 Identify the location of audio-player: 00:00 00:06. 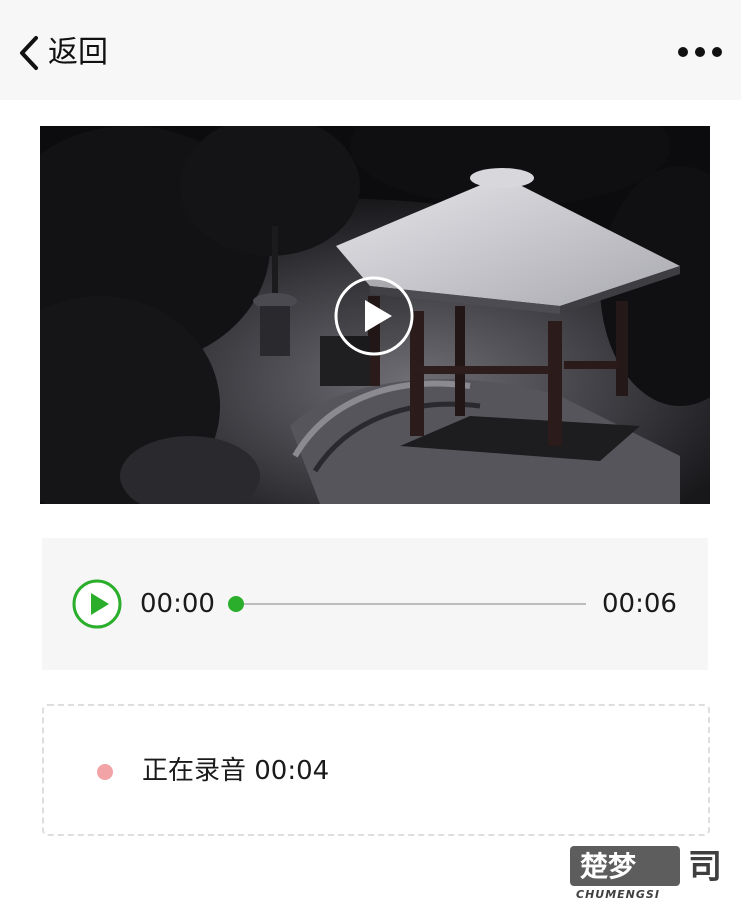
(375, 604).